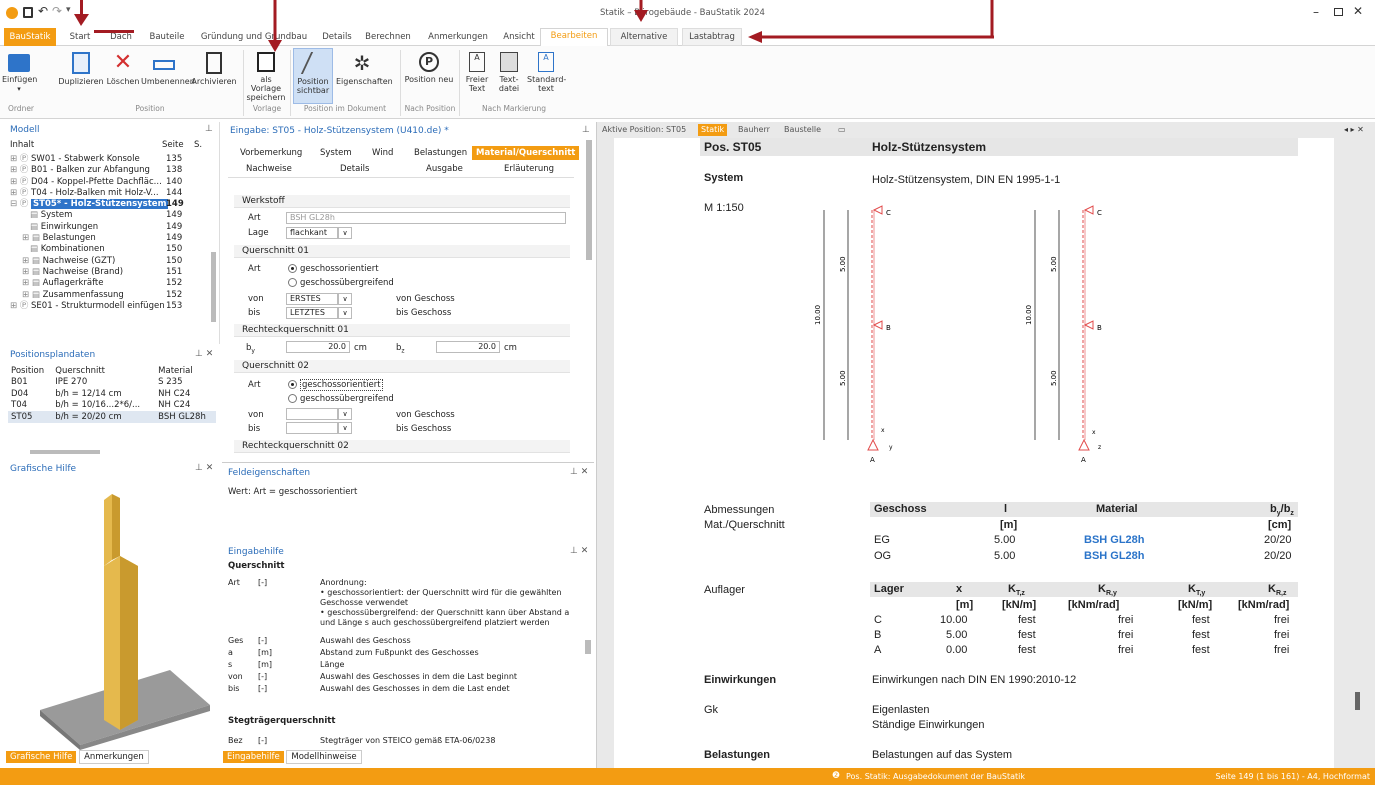  I want to click on tree-item: ⊞ Ⓟ SE01 - Strukturmodell einfügen 153, so click(110, 306).